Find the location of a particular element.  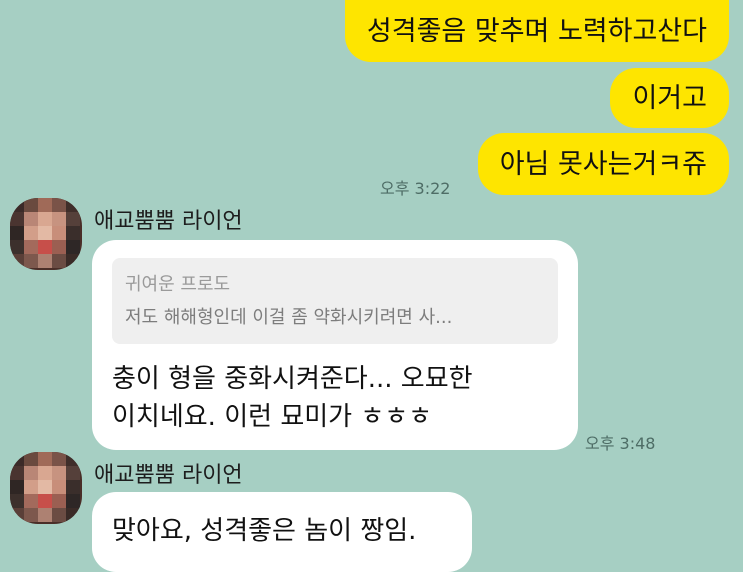

sent-message-text: 아님 못사는거ㅋ쥬 is located at coordinates (603, 164).